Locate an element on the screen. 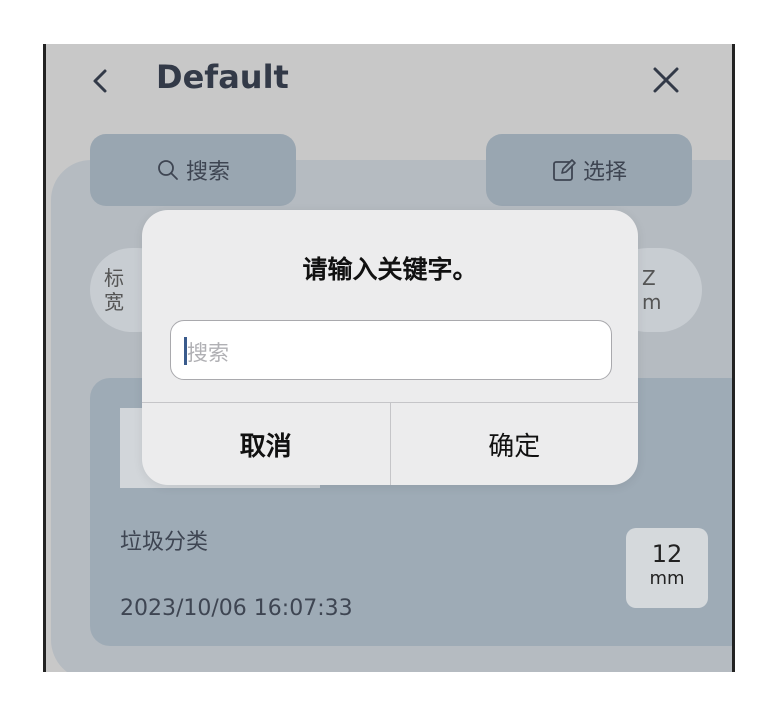 This screenshot has height=716, width=780. size-unit: mm is located at coordinates (667, 578).